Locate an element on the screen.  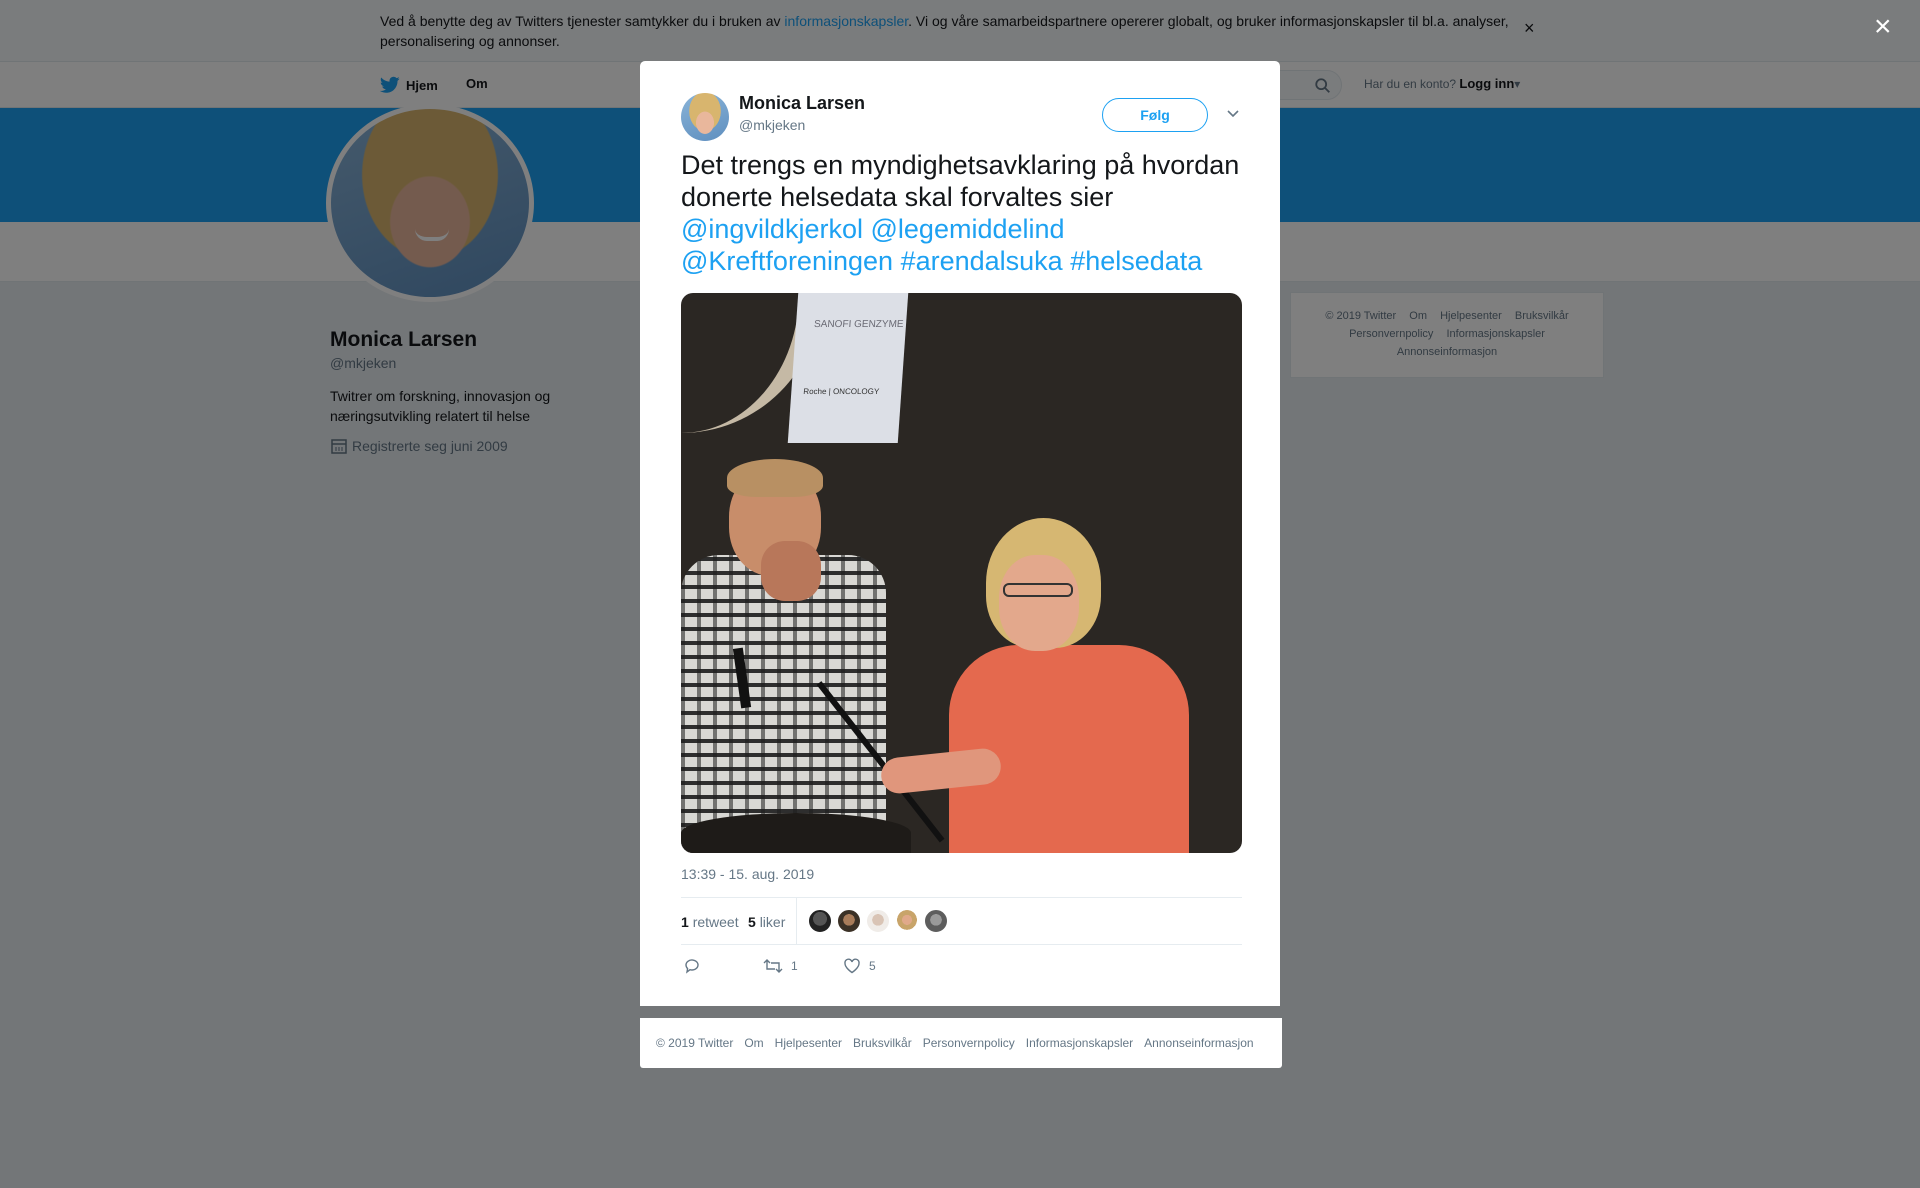
stats-divider is located at coordinates (796, 921).